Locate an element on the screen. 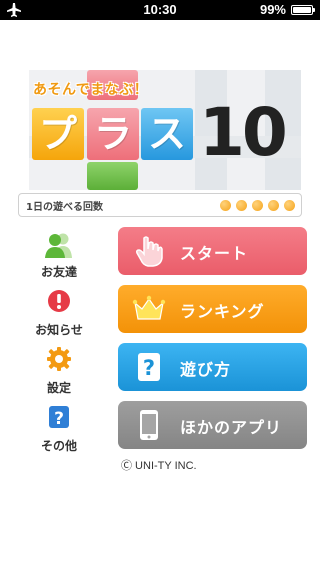  ranking-button-label: ランキング is located at coordinates (222, 311).